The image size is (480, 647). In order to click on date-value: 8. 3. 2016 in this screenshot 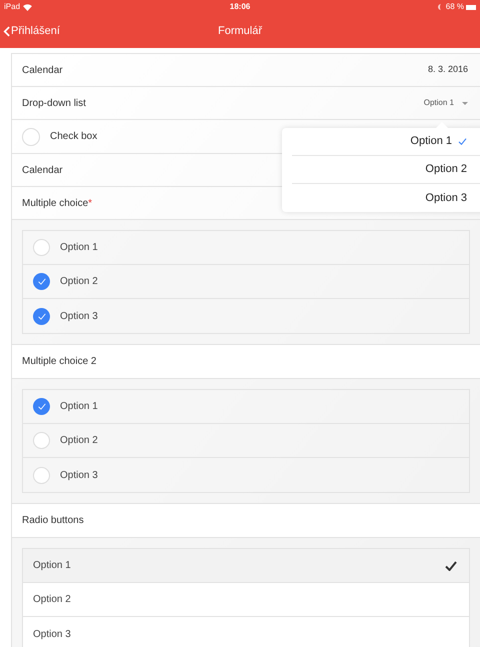, I will do `click(449, 70)`.